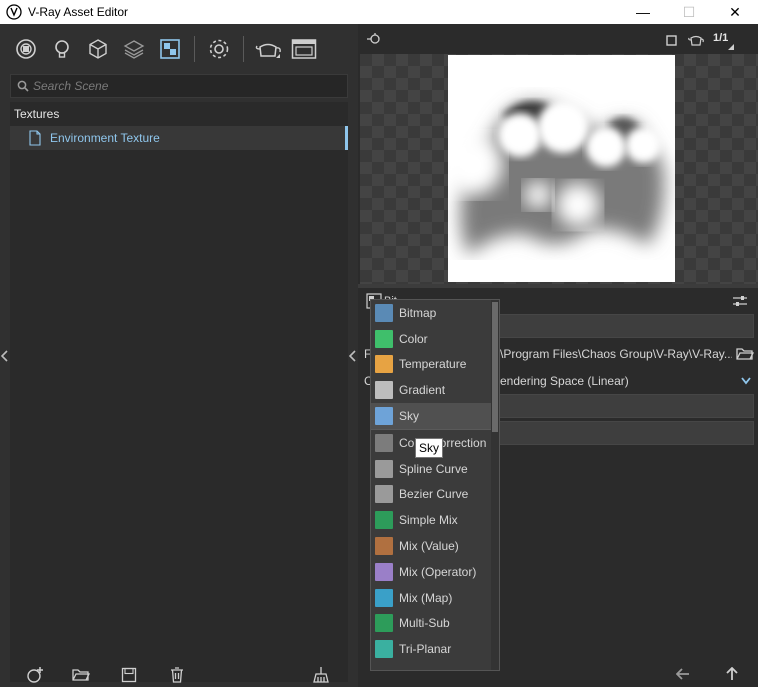 Image resolution: width=758 pixels, height=687 pixels. I want to click on multi-sub-icon, so click(384, 623).